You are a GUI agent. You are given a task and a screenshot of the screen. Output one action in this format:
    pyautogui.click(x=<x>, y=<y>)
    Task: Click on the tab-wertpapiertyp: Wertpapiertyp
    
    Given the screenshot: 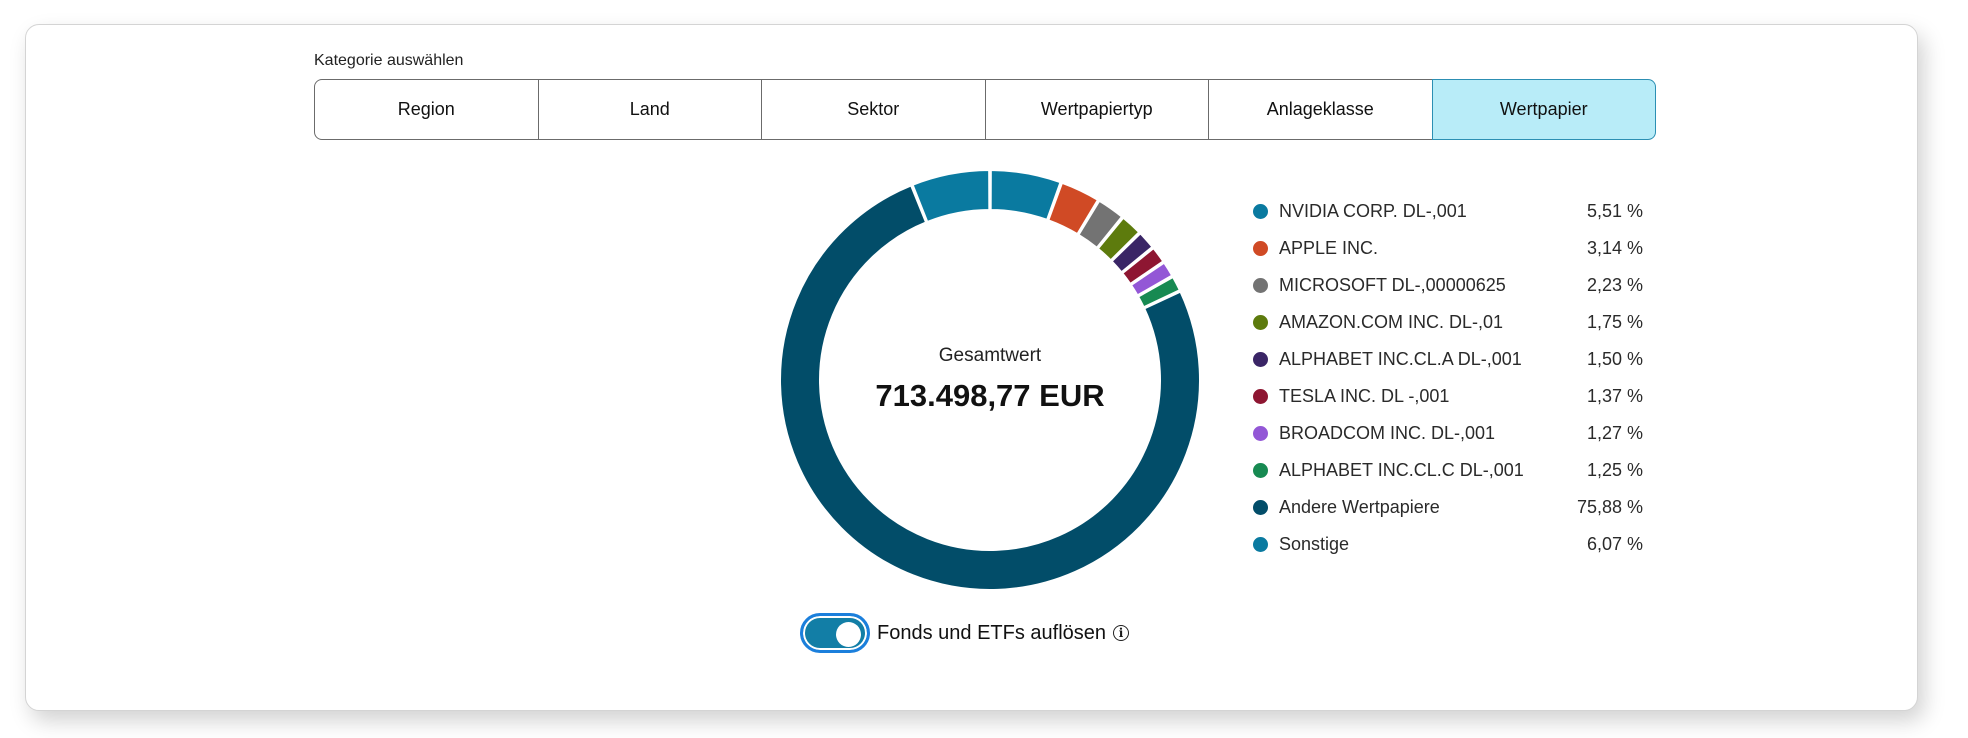 What is the action you would take?
    pyautogui.click(x=1096, y=109)
    